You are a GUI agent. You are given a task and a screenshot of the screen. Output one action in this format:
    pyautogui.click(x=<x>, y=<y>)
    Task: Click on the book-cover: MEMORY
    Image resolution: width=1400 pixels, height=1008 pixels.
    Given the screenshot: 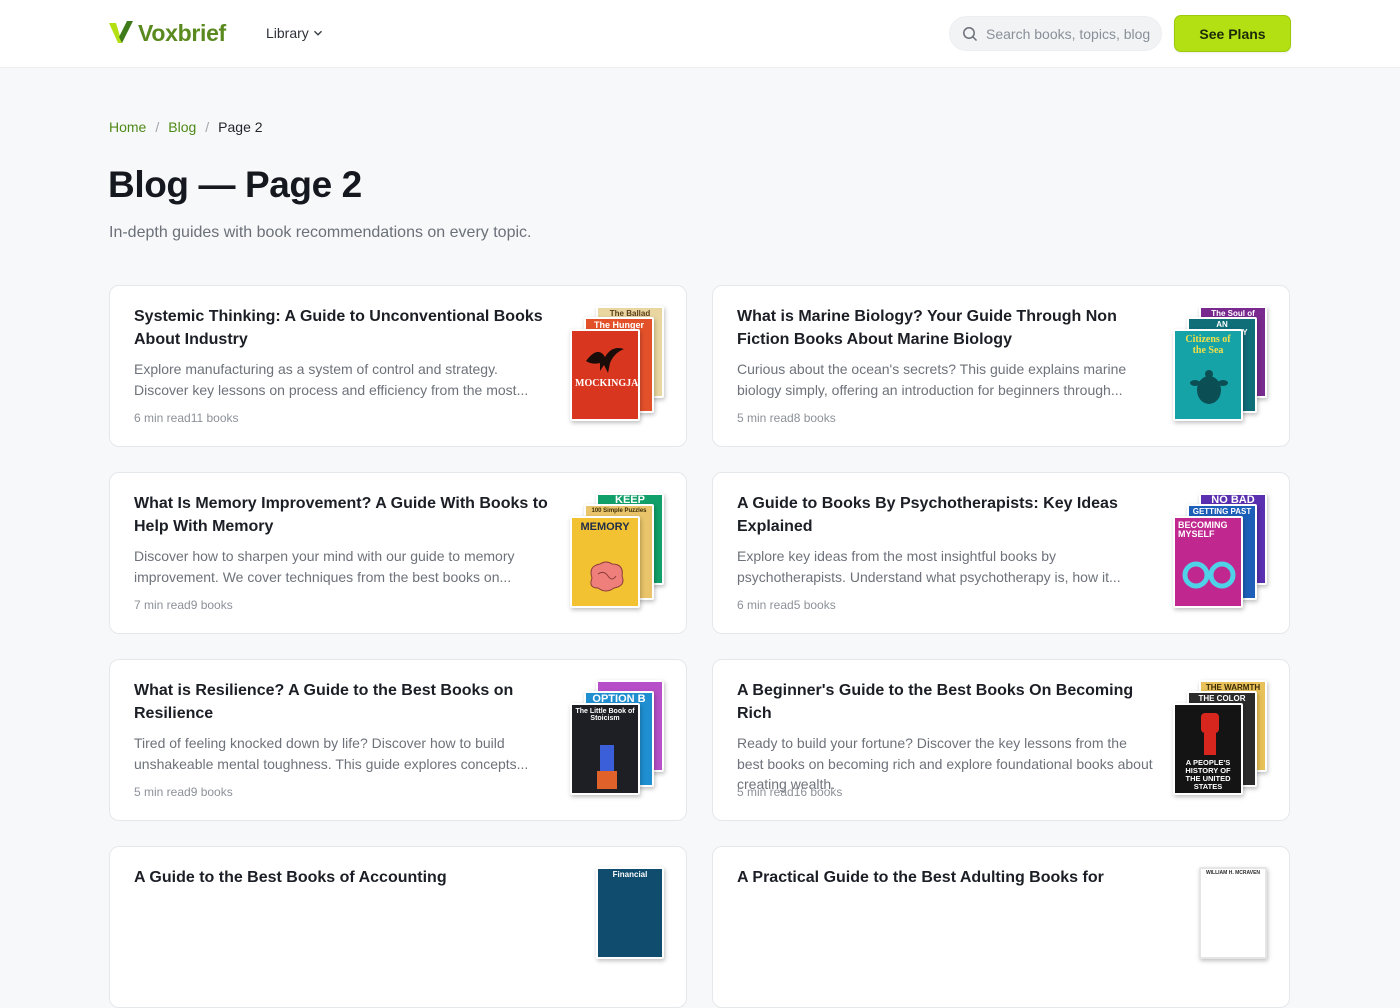 What is the action you would take?
    pyautogui.click(x=605, y=562)
    